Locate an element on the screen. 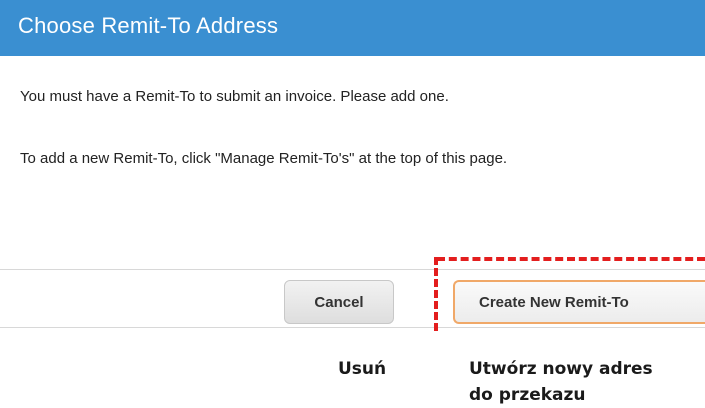  dialog-title: Choose Remit-To Address is located at coordinates (148, 25).